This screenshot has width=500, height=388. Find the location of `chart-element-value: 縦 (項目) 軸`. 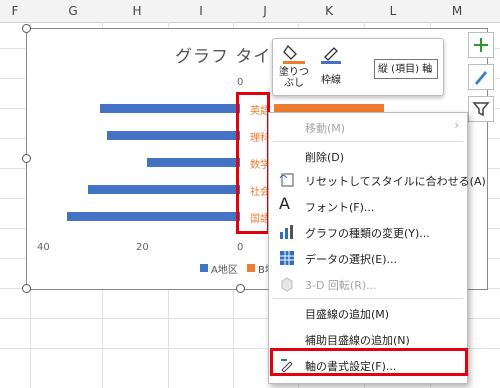

chart-element-value: 縦 (項目) 軸 is located at coordinates (405, 69).